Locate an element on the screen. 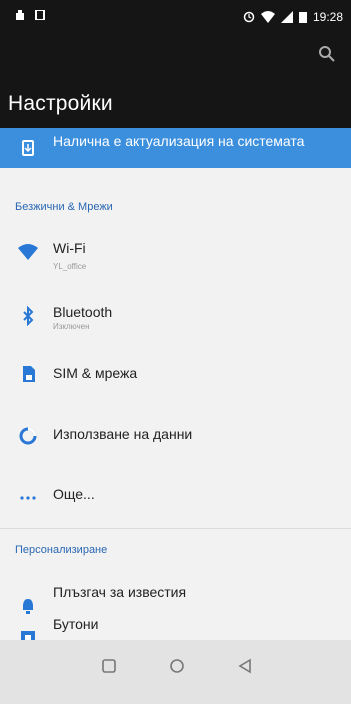  wifi-sub: YL_office is located at coordinates (70, 266).